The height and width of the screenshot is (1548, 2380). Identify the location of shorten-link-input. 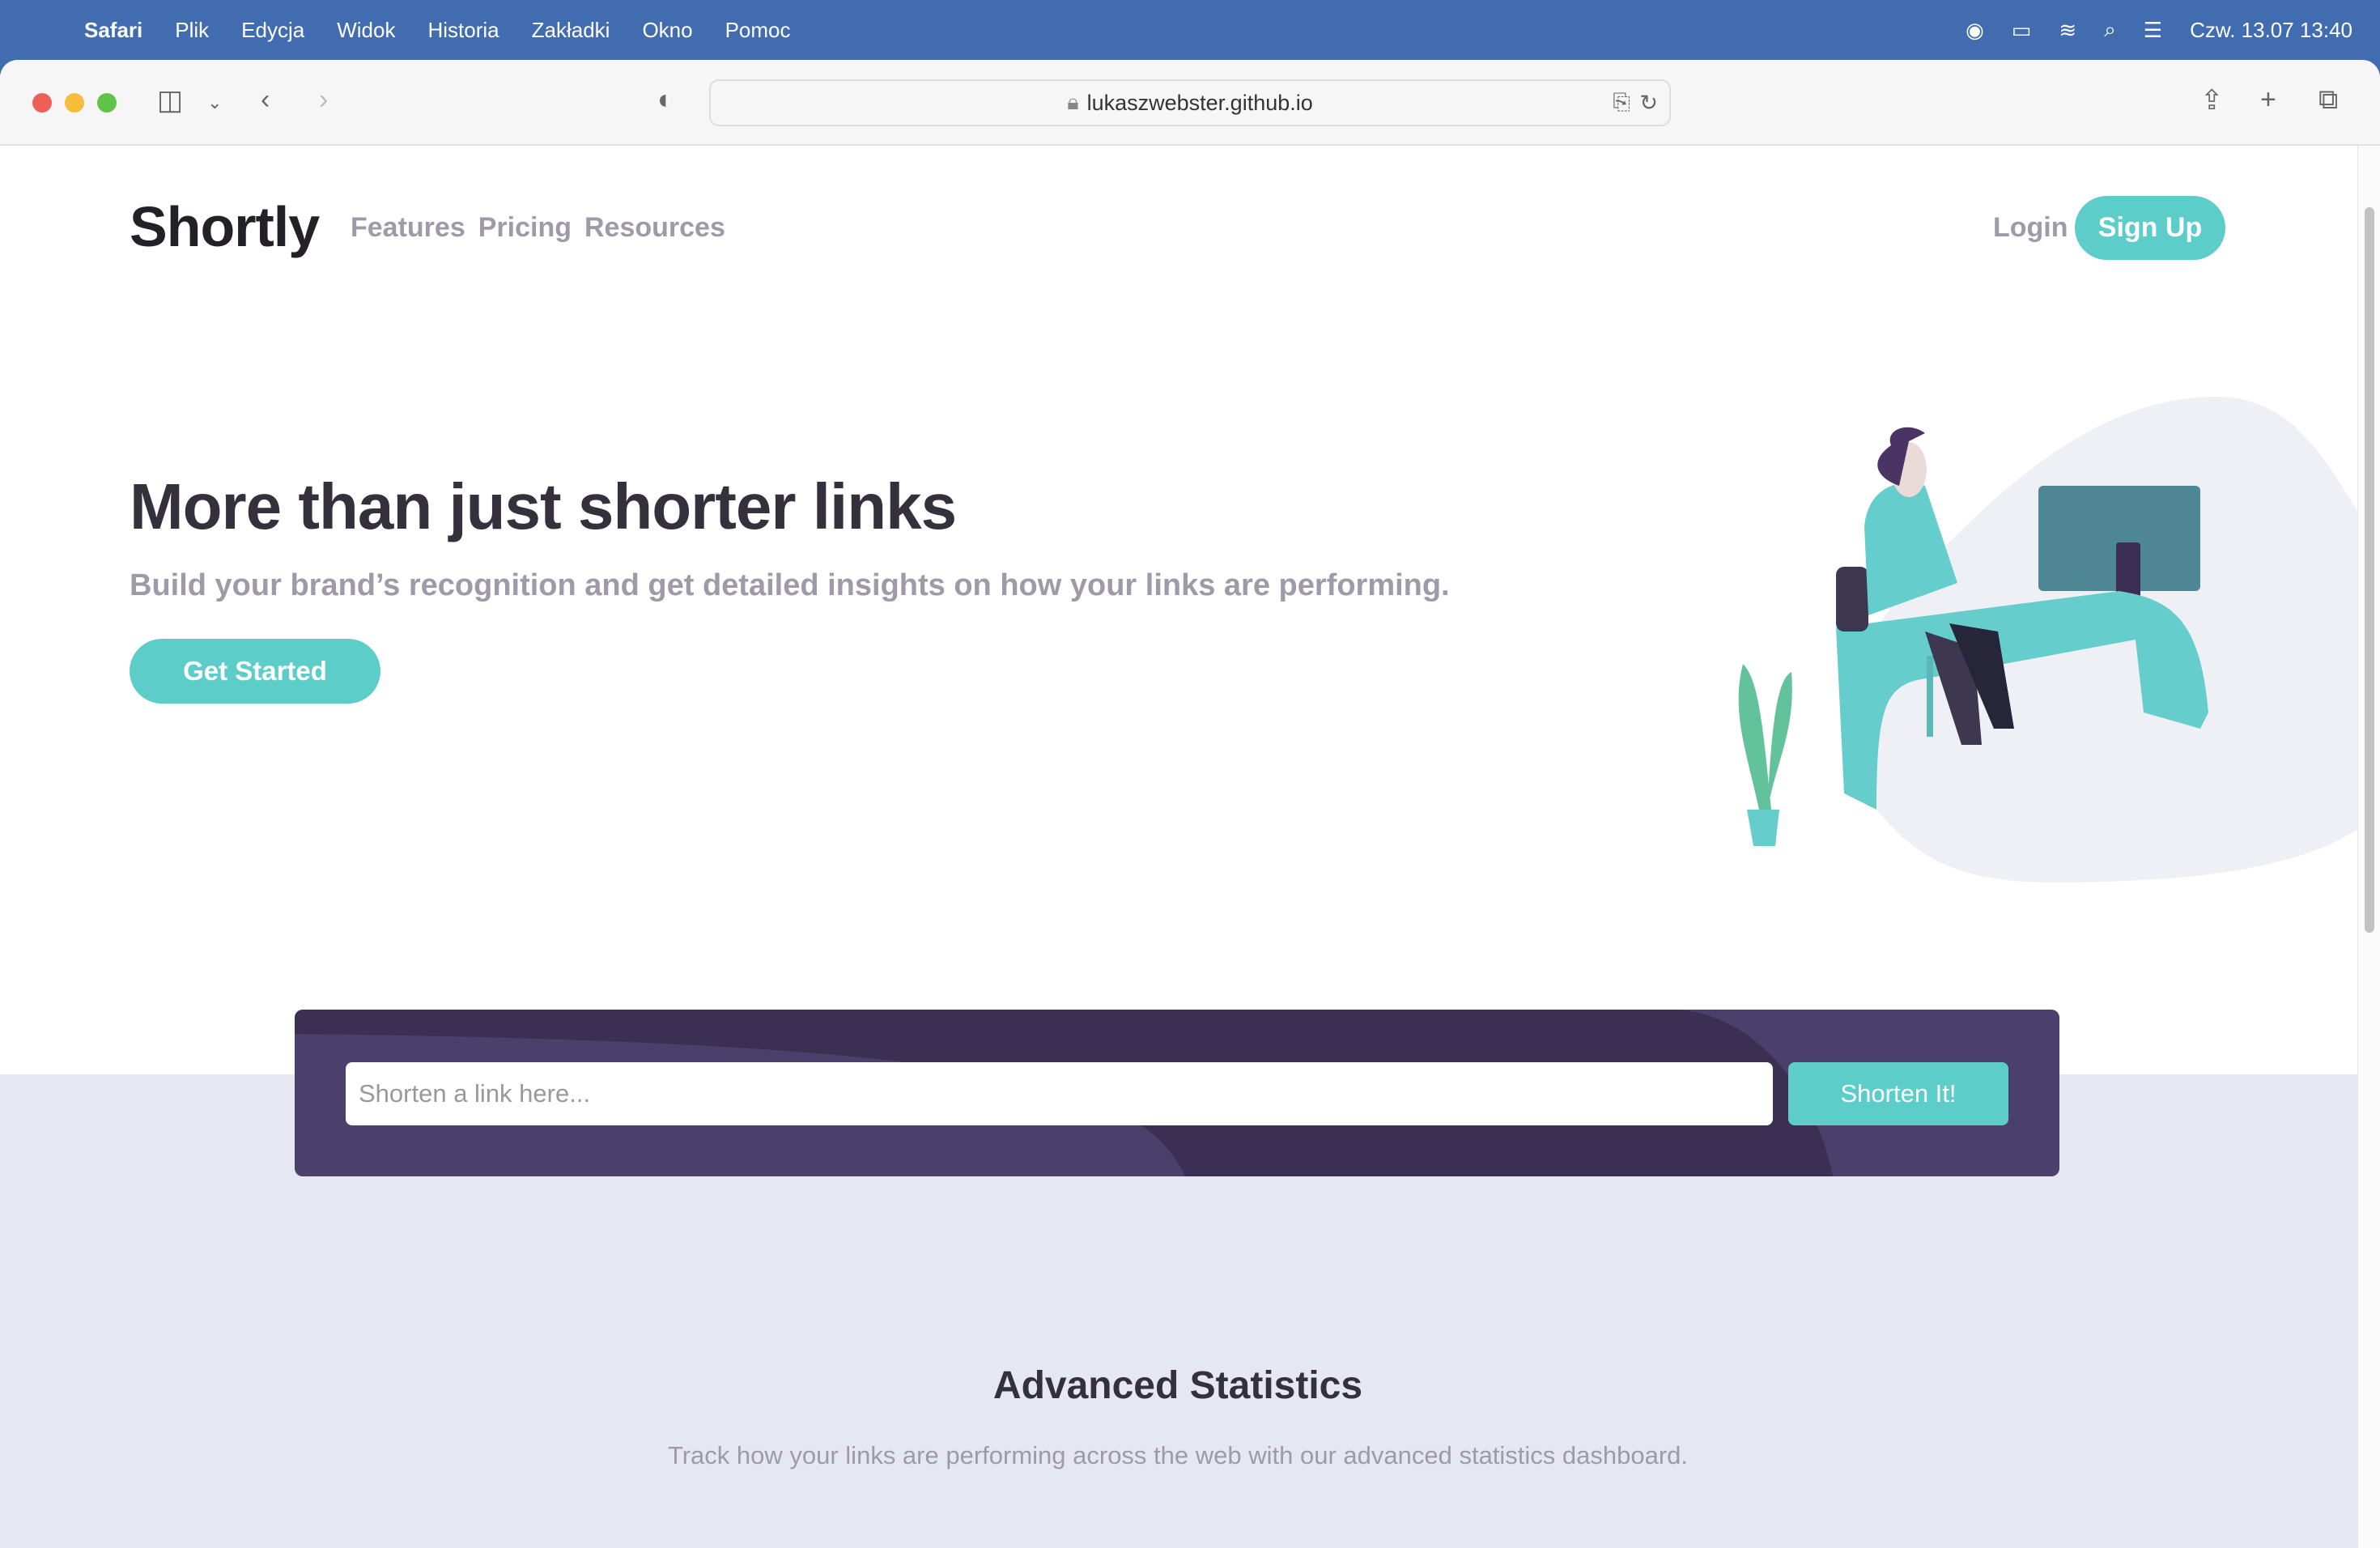
(1059, 1093).